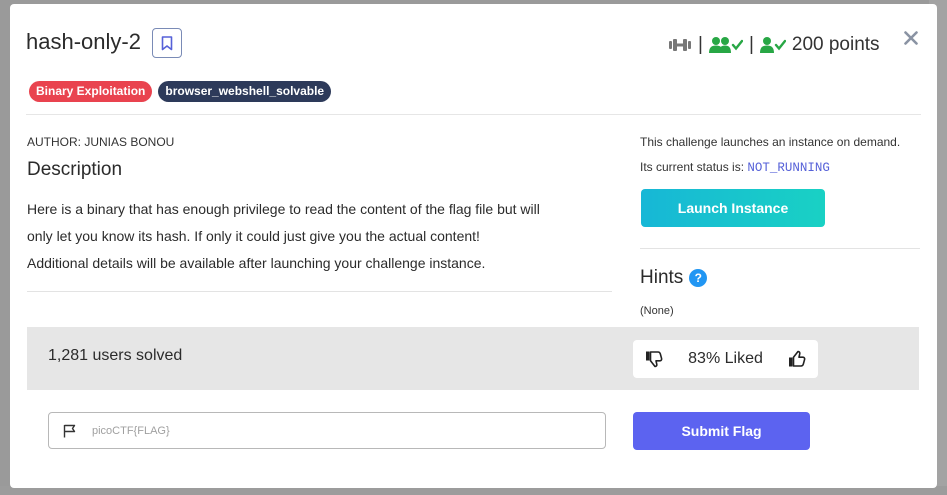 This screenshot has width=947, height=495. I want to click on thumbs-down-icon, so click(654, 359).